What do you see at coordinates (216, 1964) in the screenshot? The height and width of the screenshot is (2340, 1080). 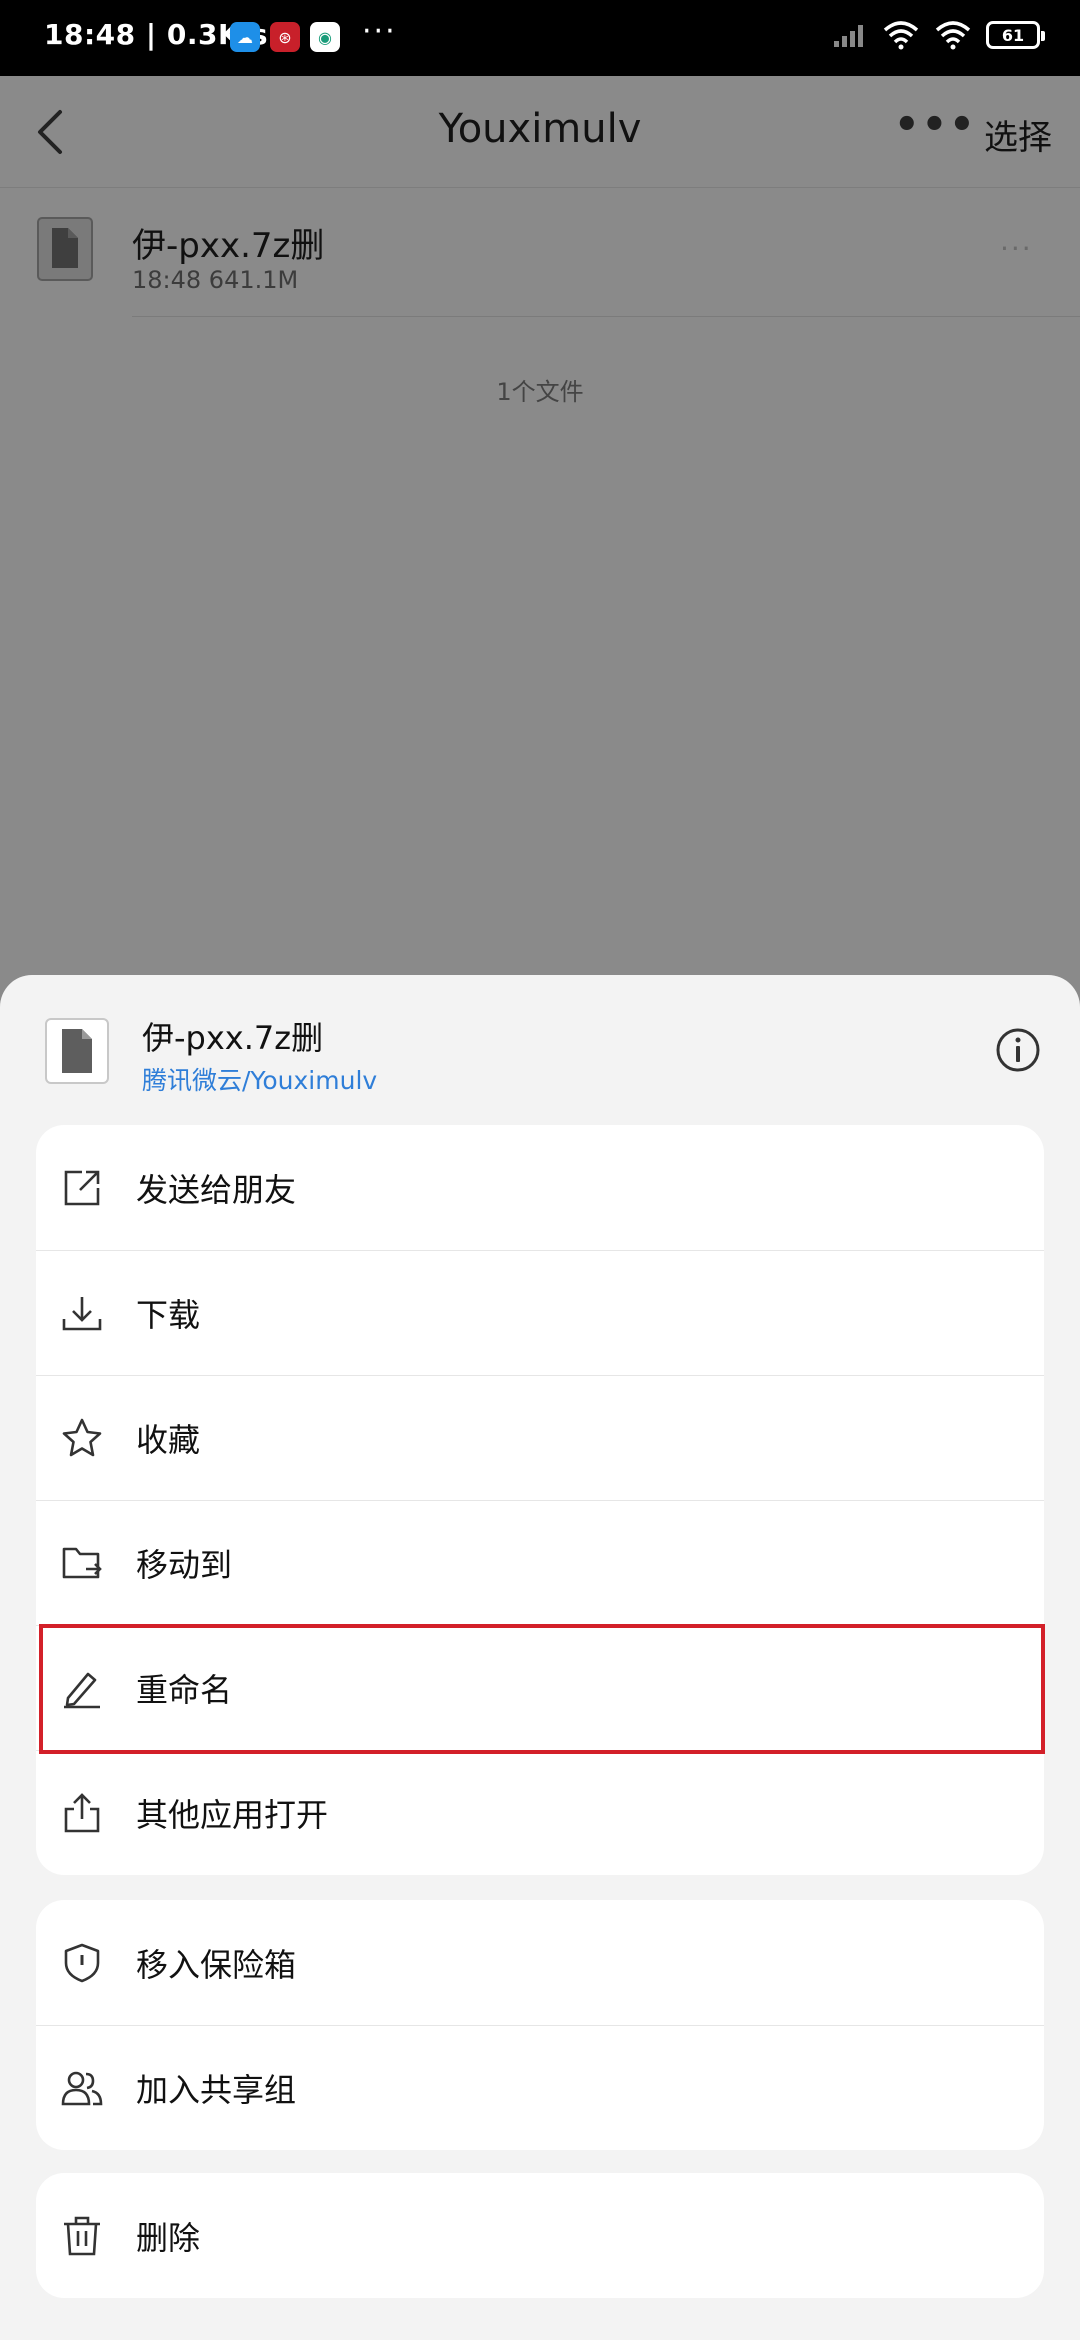 I see `menu-label: 移入保险箱` at bounding box center [216, 1964].